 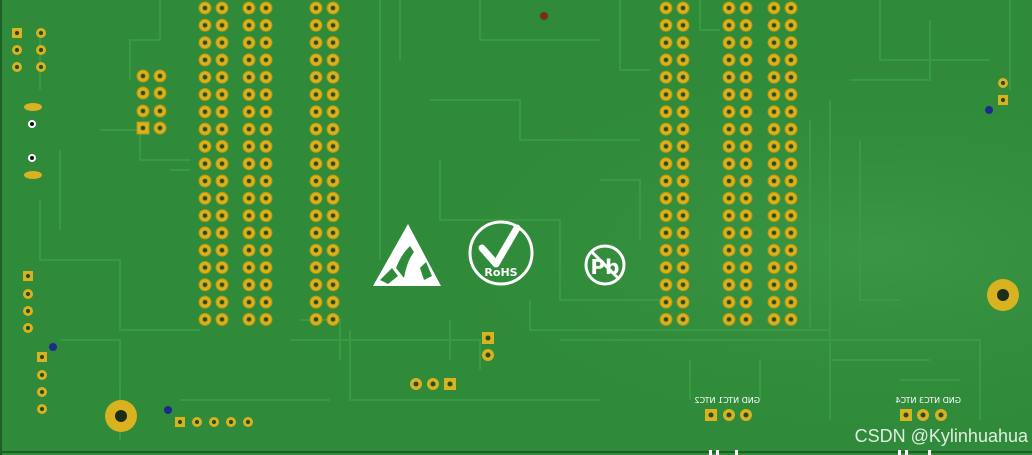 I want to click on rohs-label: RoHS, so click(x=500, y=272).